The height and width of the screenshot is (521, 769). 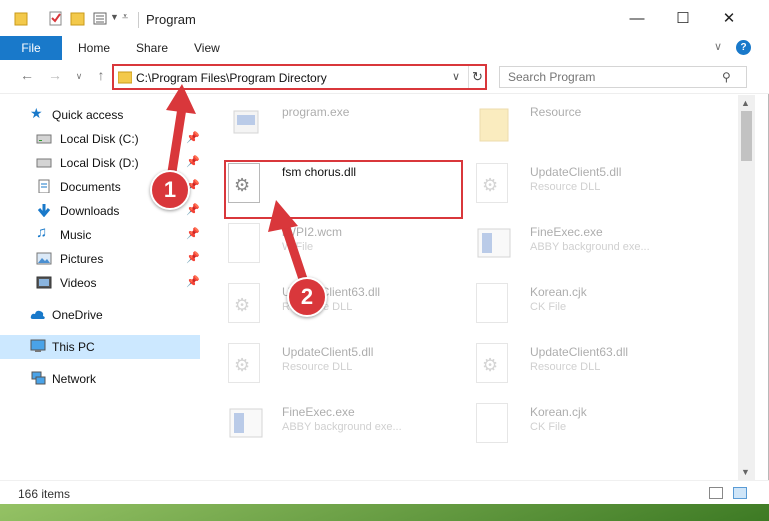 I want to click on callout-badge-2: 2, so click(x=307, y=297).